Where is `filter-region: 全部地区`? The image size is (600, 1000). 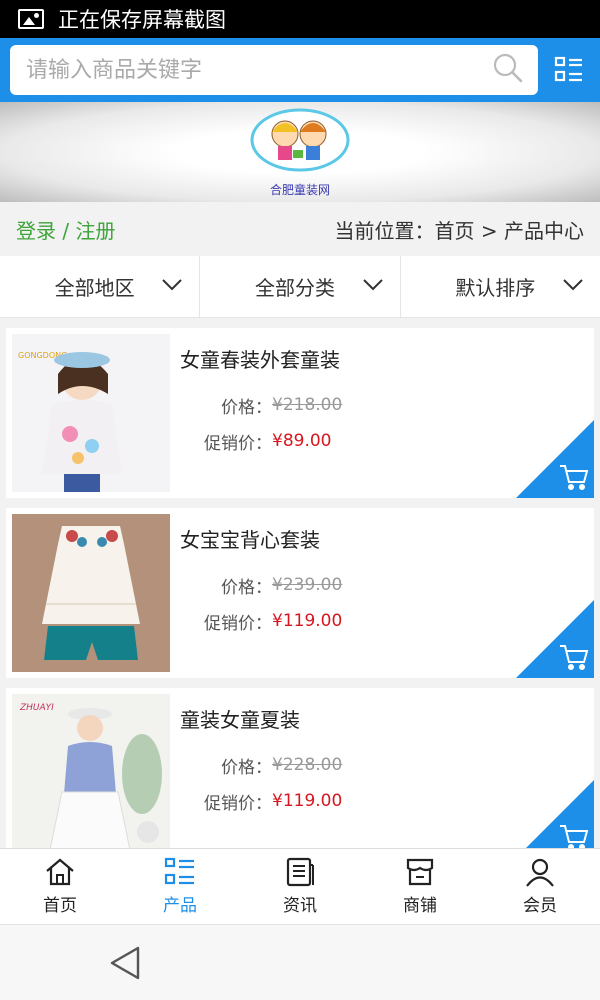 filter-region: 全部地区 is located at coordinates (100, 286).